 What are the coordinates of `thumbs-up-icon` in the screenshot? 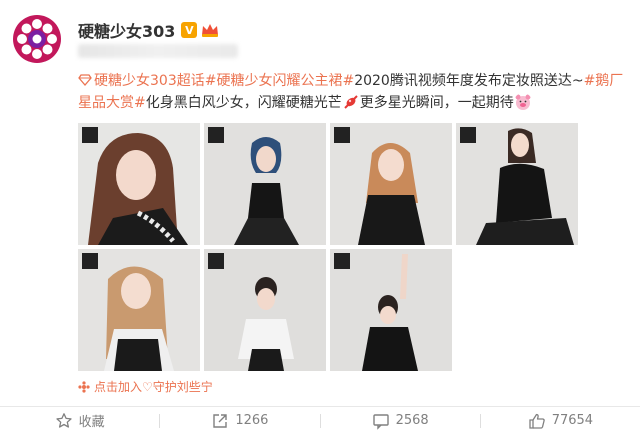 It's located at (537, 421).